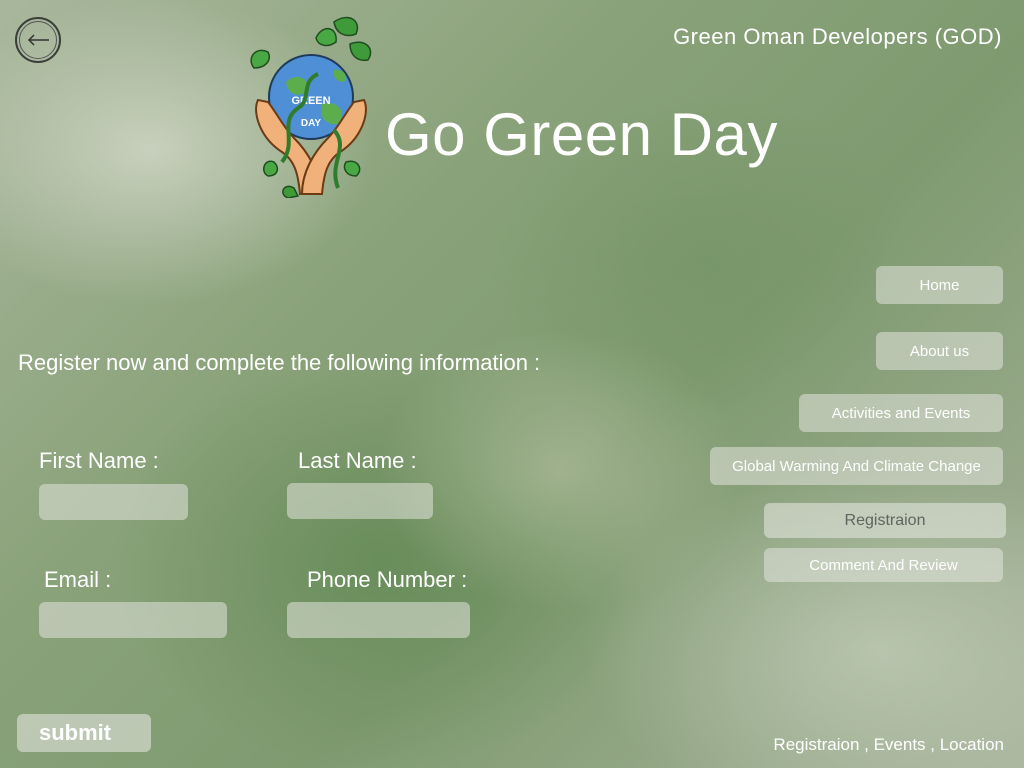 This screenshot has width=1024, height=768. I want to click on back-button, so click(38, 40).